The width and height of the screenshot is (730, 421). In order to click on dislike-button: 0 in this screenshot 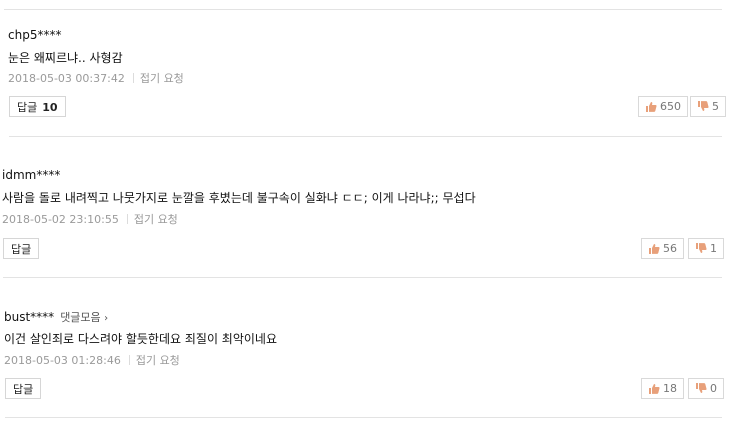, I will do `click(706, 388)`.